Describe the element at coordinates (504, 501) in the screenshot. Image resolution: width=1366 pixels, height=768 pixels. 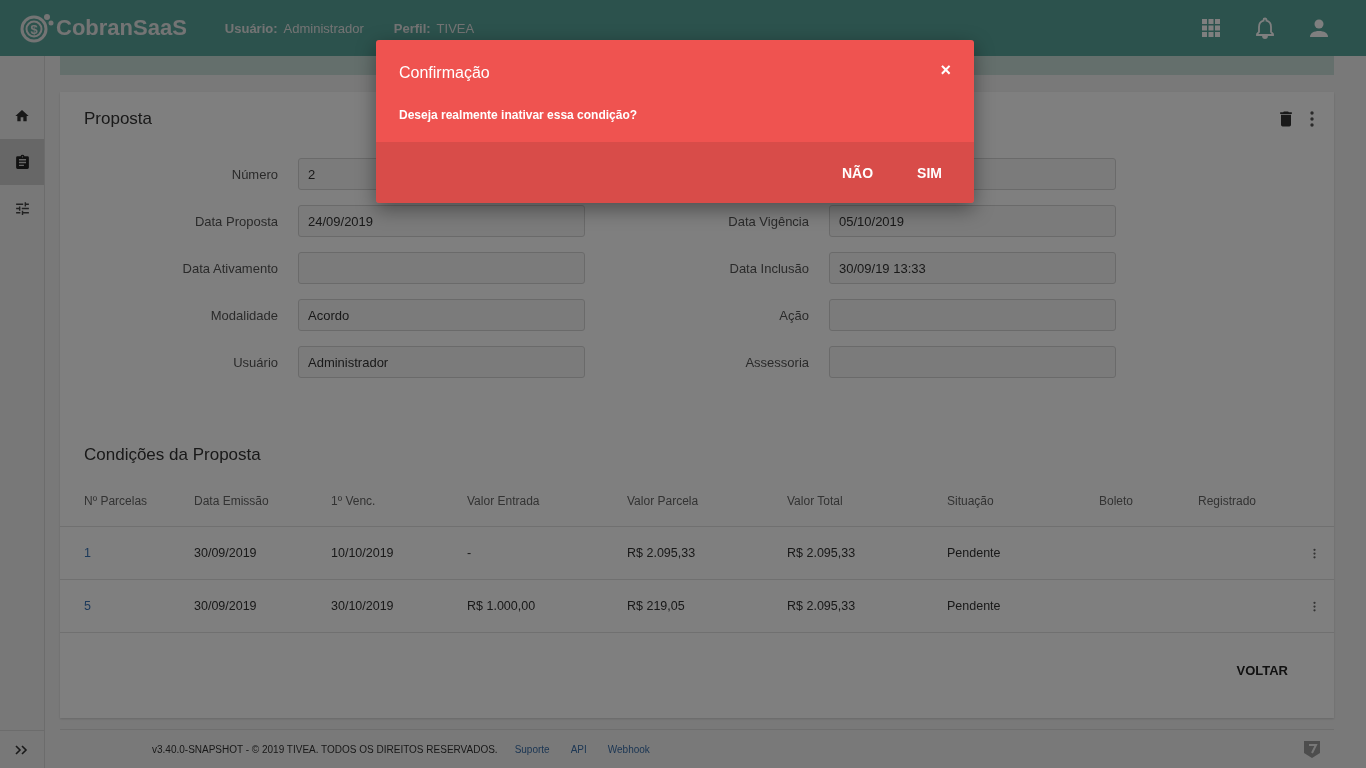
I see `column-header: Valor Entrada` at that location.